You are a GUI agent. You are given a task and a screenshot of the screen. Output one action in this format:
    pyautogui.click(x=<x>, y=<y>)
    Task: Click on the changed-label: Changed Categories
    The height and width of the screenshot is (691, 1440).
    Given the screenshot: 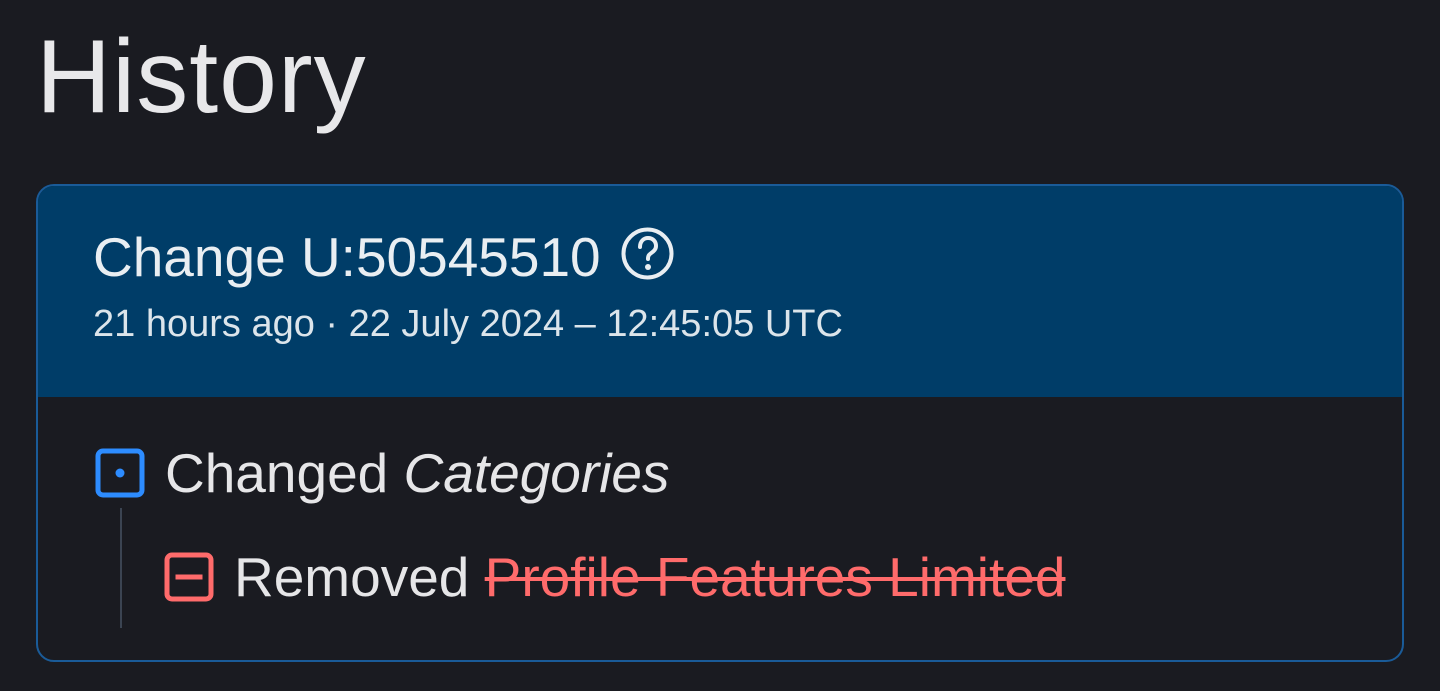 What is the action you would take?
    pyautogui.click(x=417, y=473)
    